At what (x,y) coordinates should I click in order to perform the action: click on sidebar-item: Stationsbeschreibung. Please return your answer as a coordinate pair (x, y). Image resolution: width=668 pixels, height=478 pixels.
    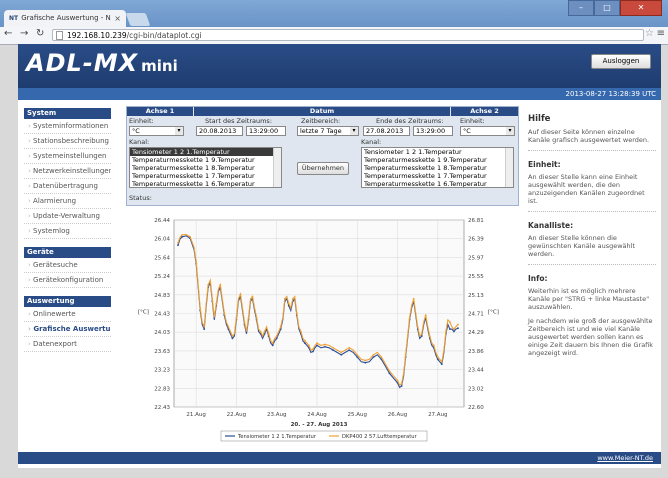
    Looking at the image, I should click on (67, 141).